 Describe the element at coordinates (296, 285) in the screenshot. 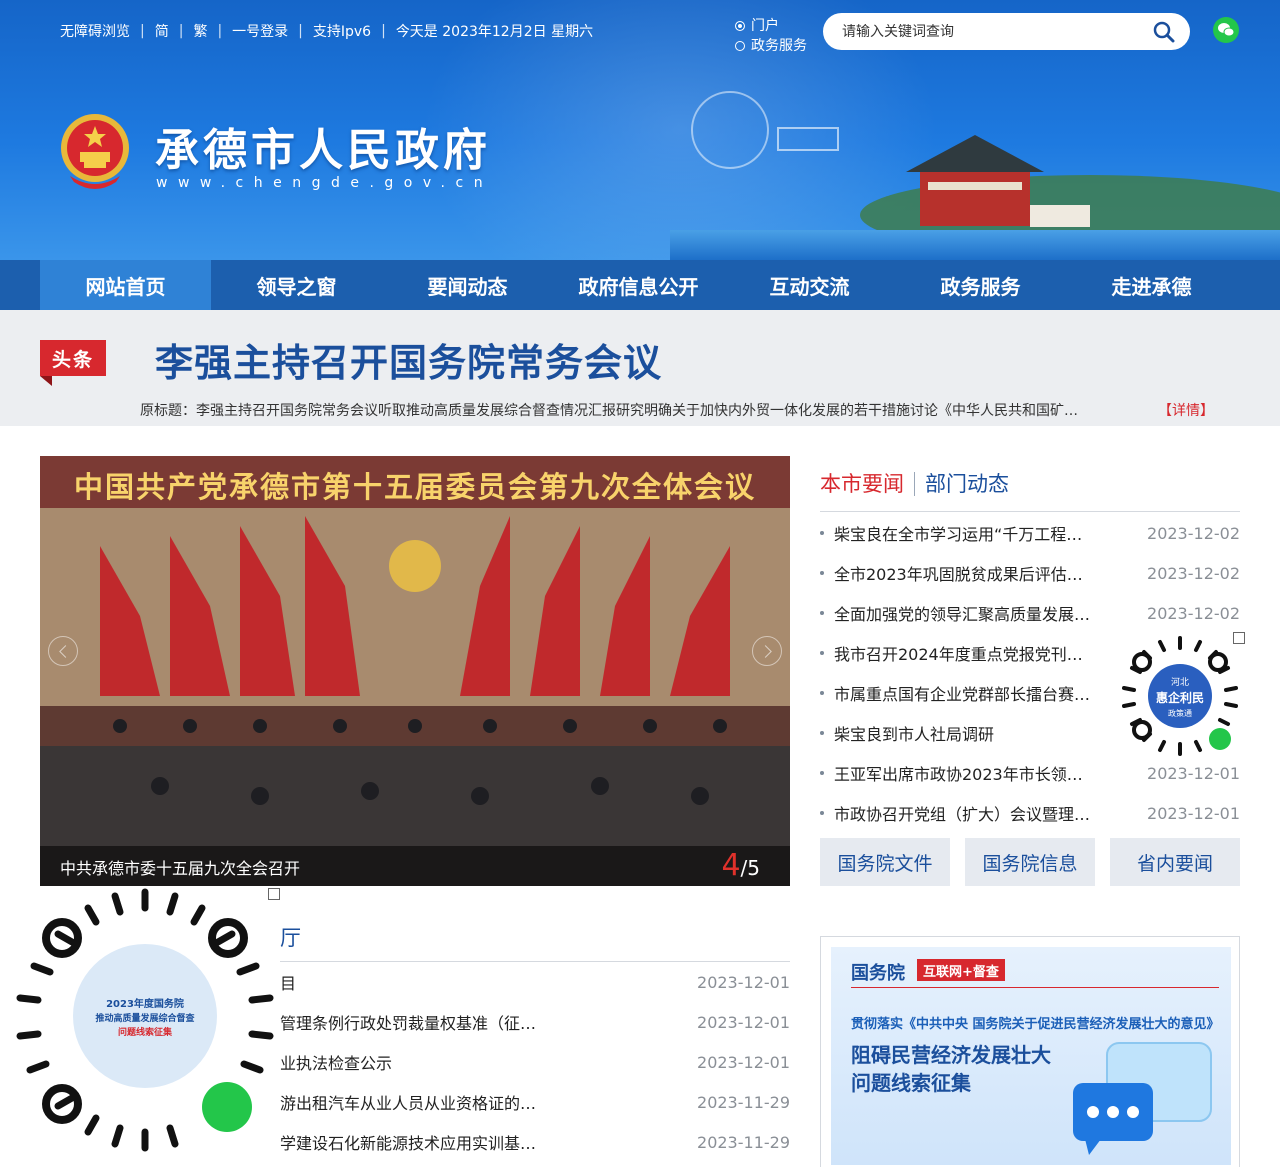

I see `nav-leaders: 领导之窗` at that location.